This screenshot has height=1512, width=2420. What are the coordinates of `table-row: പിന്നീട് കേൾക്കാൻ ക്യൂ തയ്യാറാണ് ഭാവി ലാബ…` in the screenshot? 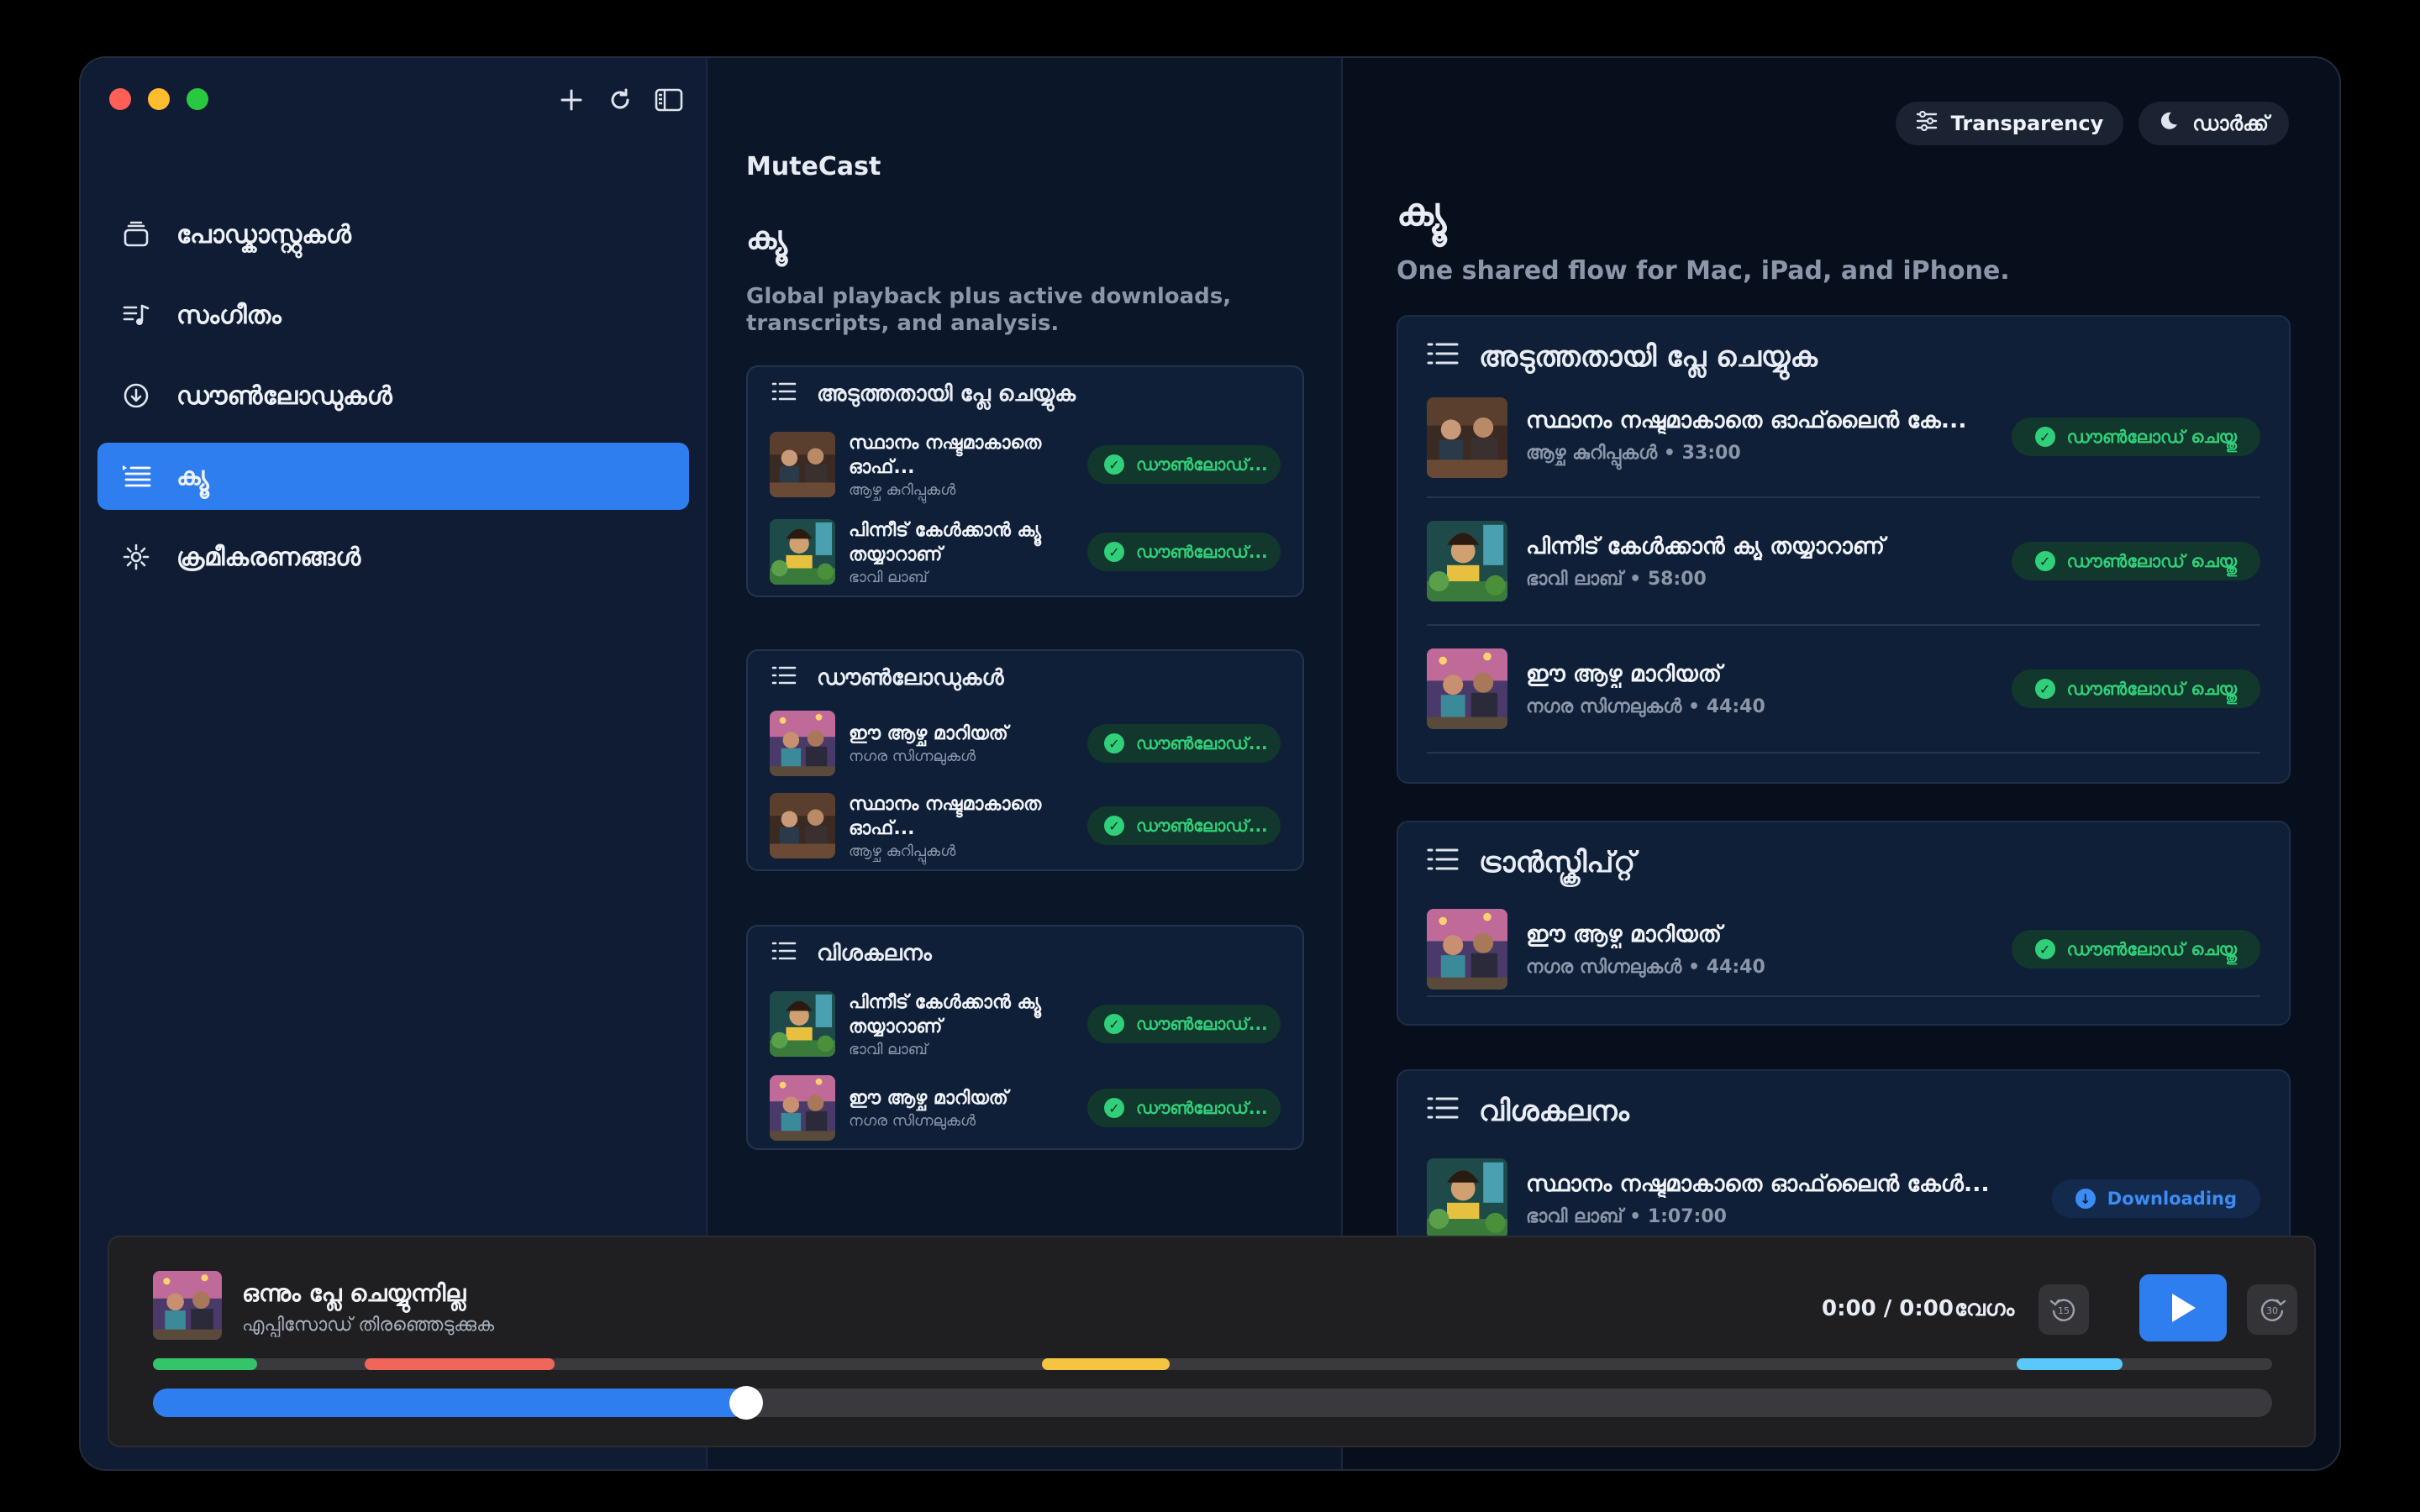 It's located at (1844, 562).